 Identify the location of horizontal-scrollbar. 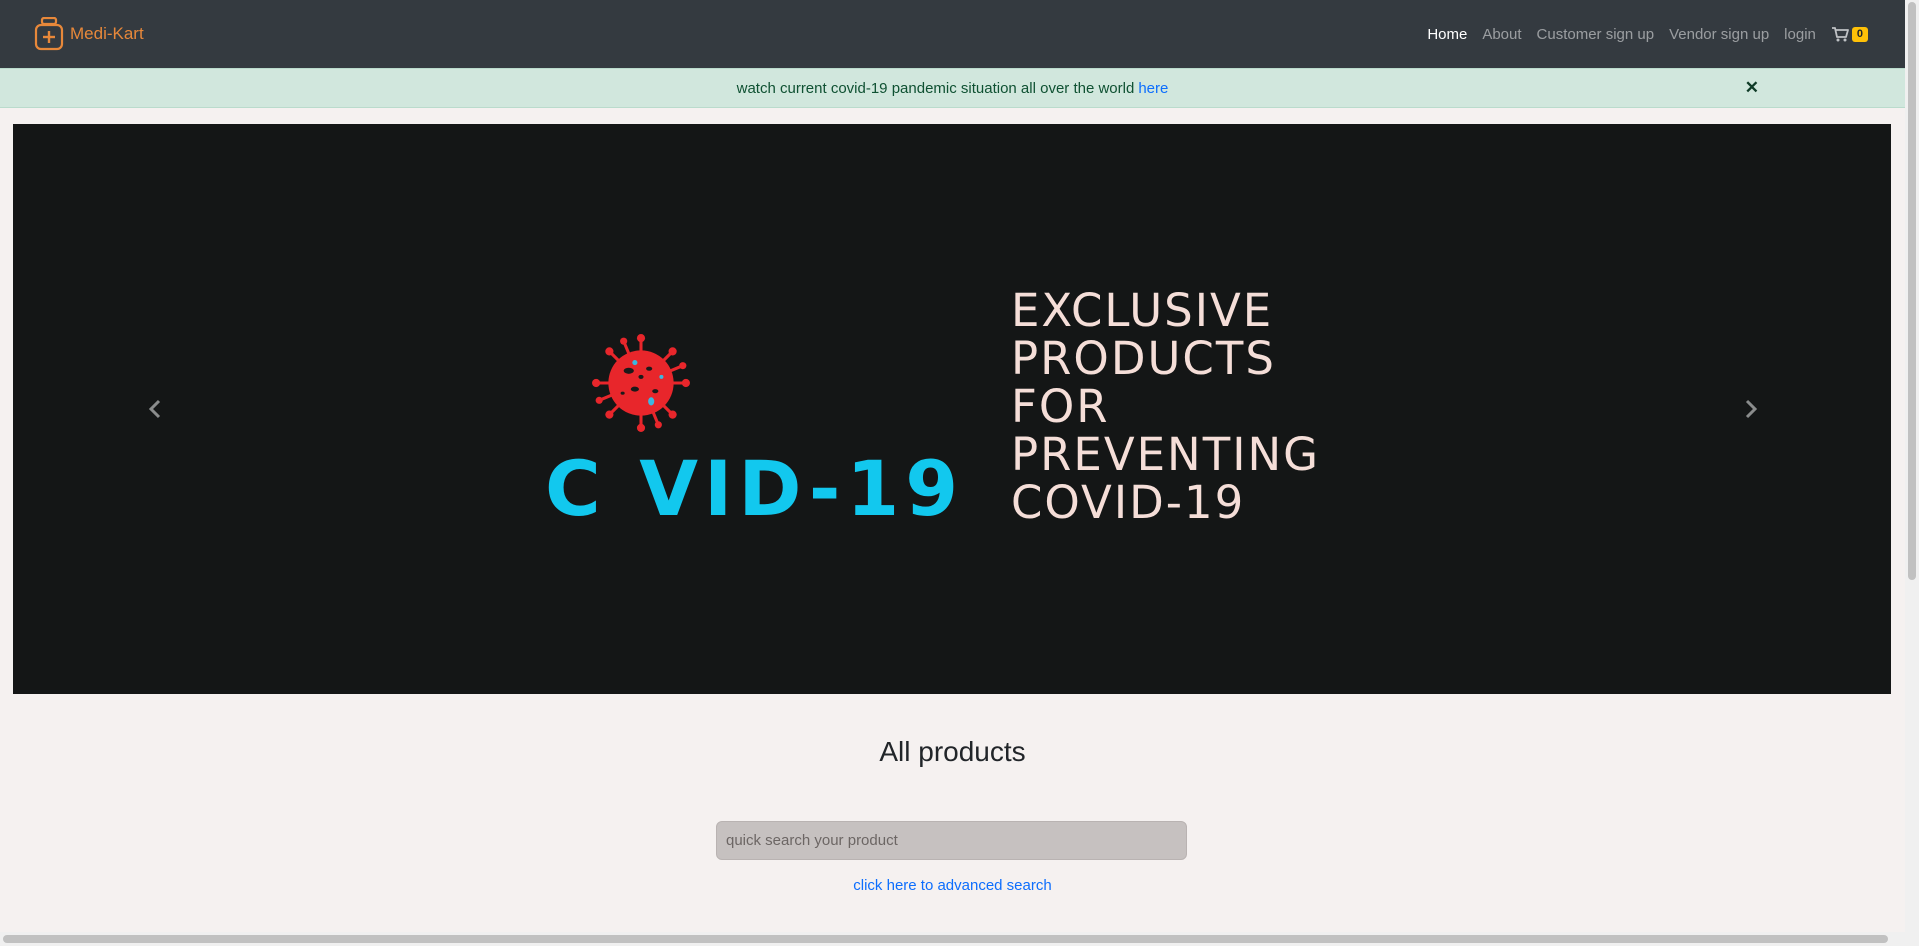
(959, 939).